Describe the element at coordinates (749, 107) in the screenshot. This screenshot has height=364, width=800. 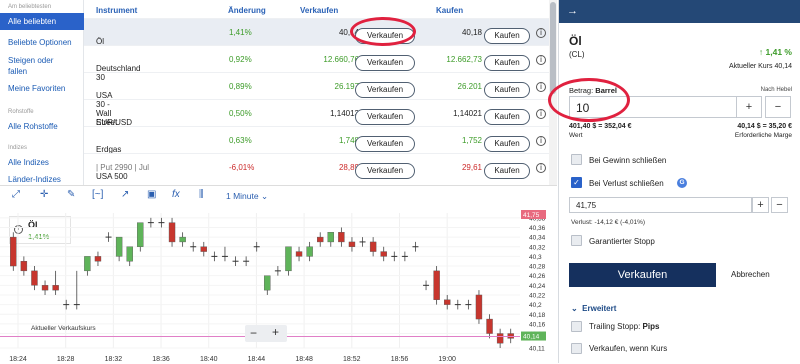
I see `amount-plus-button: +` at that location.